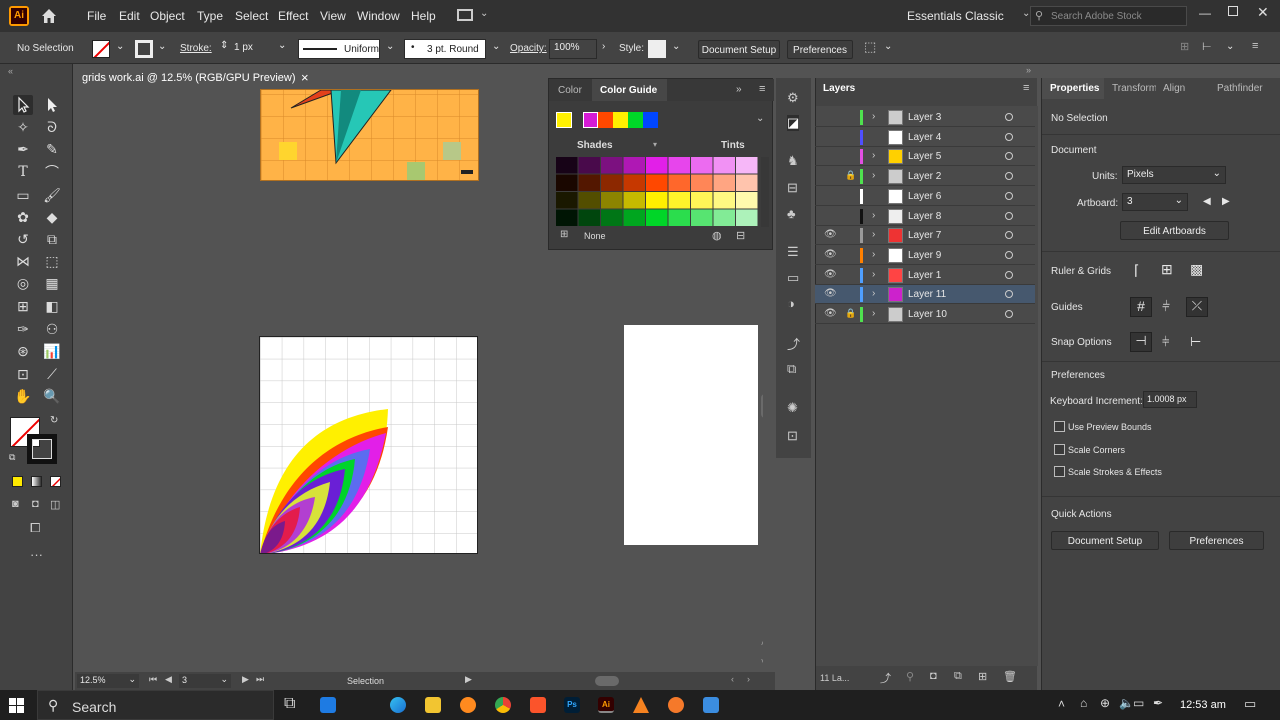  I want to click on close-button: ✕, so click(1263, 12).